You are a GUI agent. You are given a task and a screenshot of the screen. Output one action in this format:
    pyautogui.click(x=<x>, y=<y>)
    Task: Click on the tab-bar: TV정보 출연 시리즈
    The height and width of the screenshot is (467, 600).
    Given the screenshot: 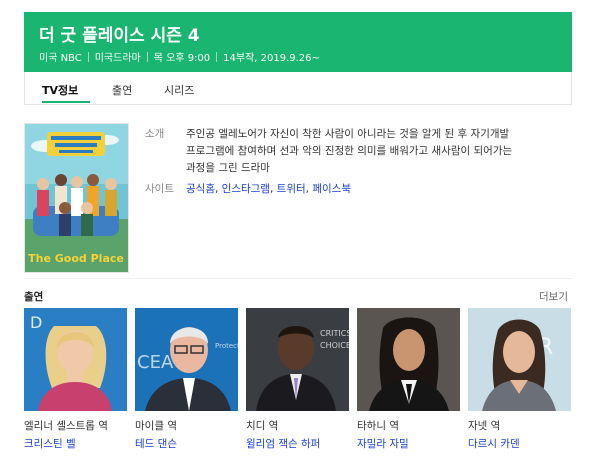 What is the action you would take?
    pyautogui.click(x=298, y=88)
    